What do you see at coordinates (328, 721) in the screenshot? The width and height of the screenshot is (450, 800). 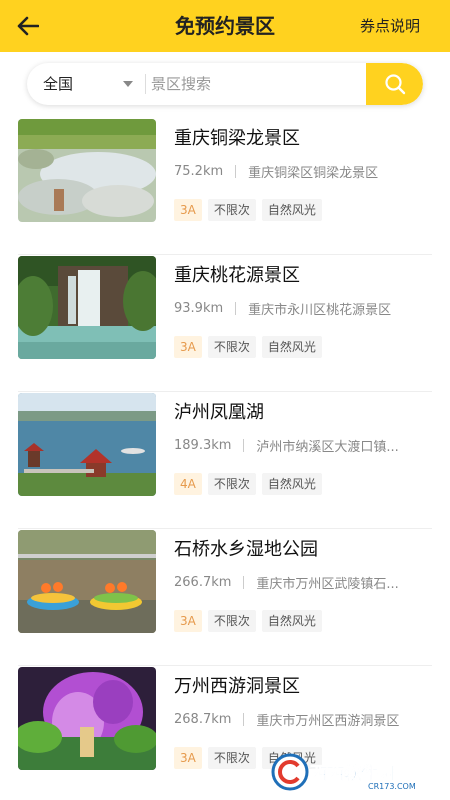 I see `spot-address: 重庆市万州区西游洞景区` at bounding box center [328, 721].